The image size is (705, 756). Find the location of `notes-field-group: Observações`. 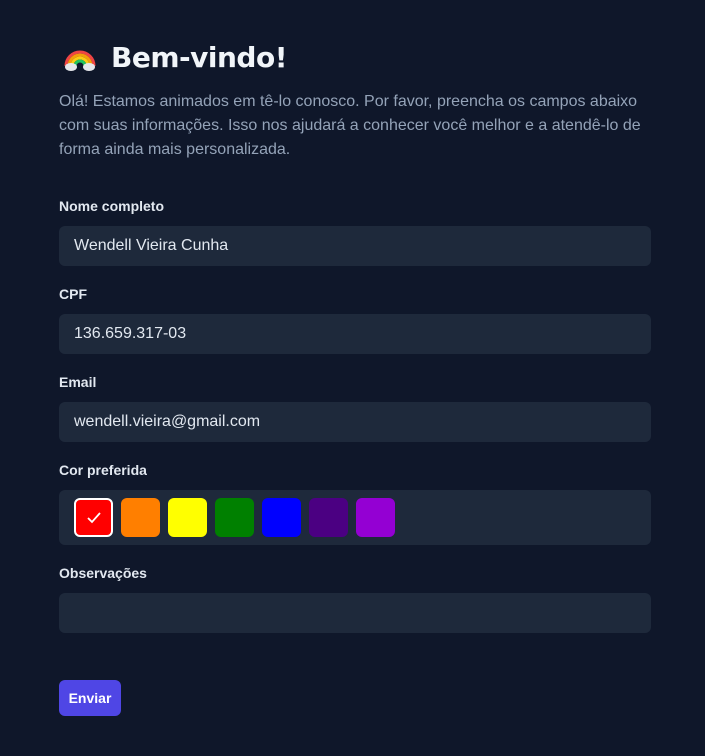

notes-field-group: Observações is located at coordinates (355, 599).